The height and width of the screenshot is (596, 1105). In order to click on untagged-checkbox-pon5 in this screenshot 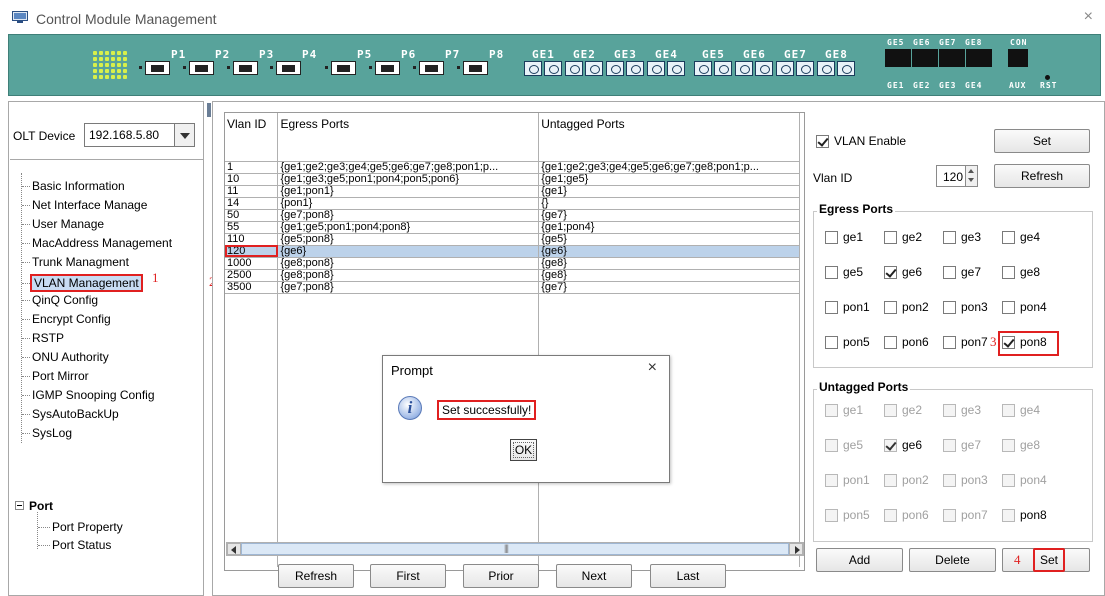, I will do `click(831, 515)`.